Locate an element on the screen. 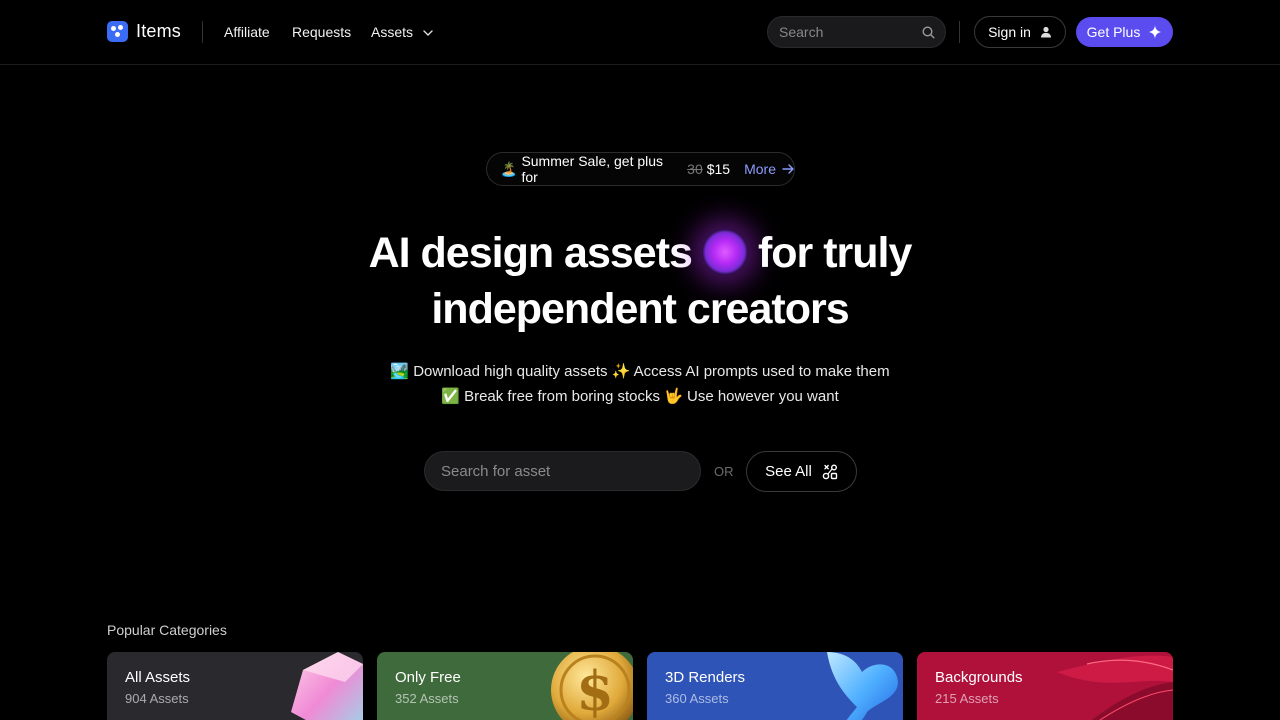 Image resolution: width=1280 pixels, height=720 pixels. search-input is located at coordinates (849, 32).